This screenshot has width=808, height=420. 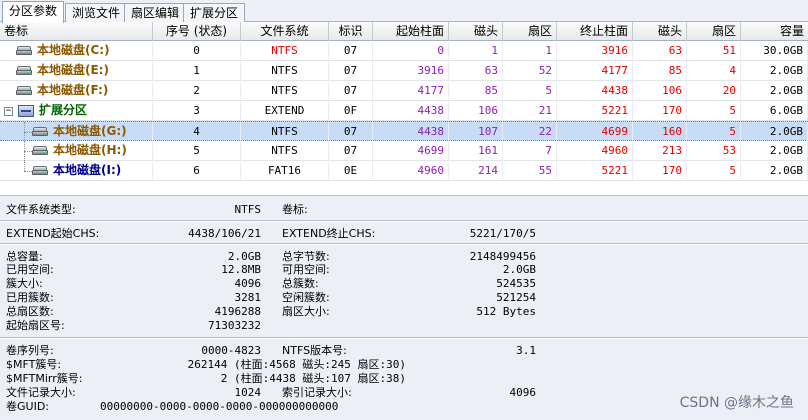 What do you see at coordinates (774, 31) in the screenshot?
I see `col-header-capacity: 容量` at bounding box center [774, 31].